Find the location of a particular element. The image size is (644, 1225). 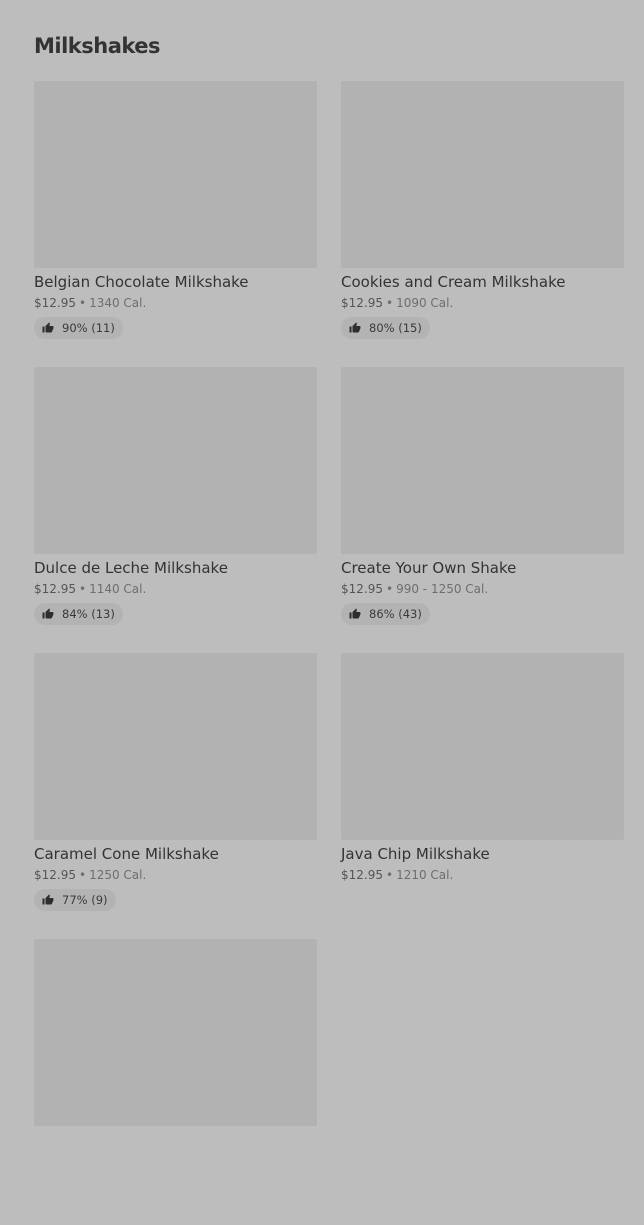

item-meta: $12.95 • 1090 Cal. is located at coordinates (482, 303).